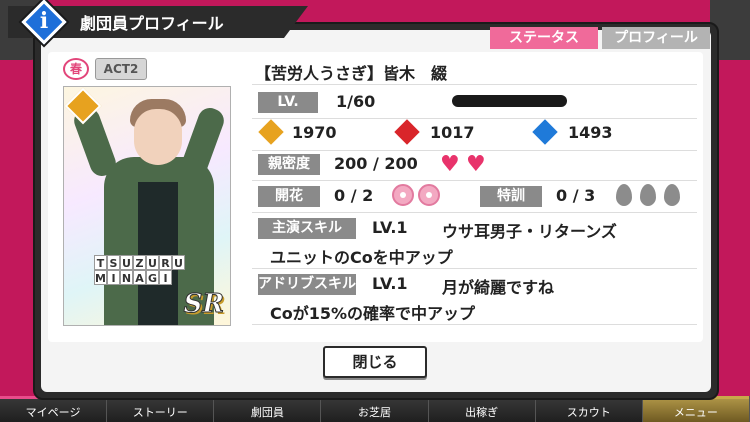 This screenshot has width=750, height=422. I want to click on experience-bar, so click(509, 101).